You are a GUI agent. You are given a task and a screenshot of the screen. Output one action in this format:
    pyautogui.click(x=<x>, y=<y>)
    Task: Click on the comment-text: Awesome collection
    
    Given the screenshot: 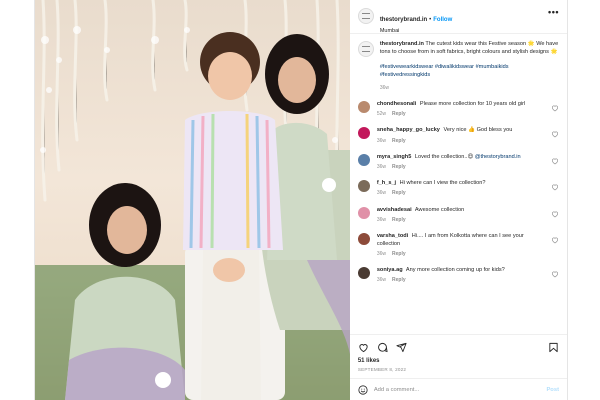 What is the action you would take?
    pyautogui.click(x=439, y=209)
    